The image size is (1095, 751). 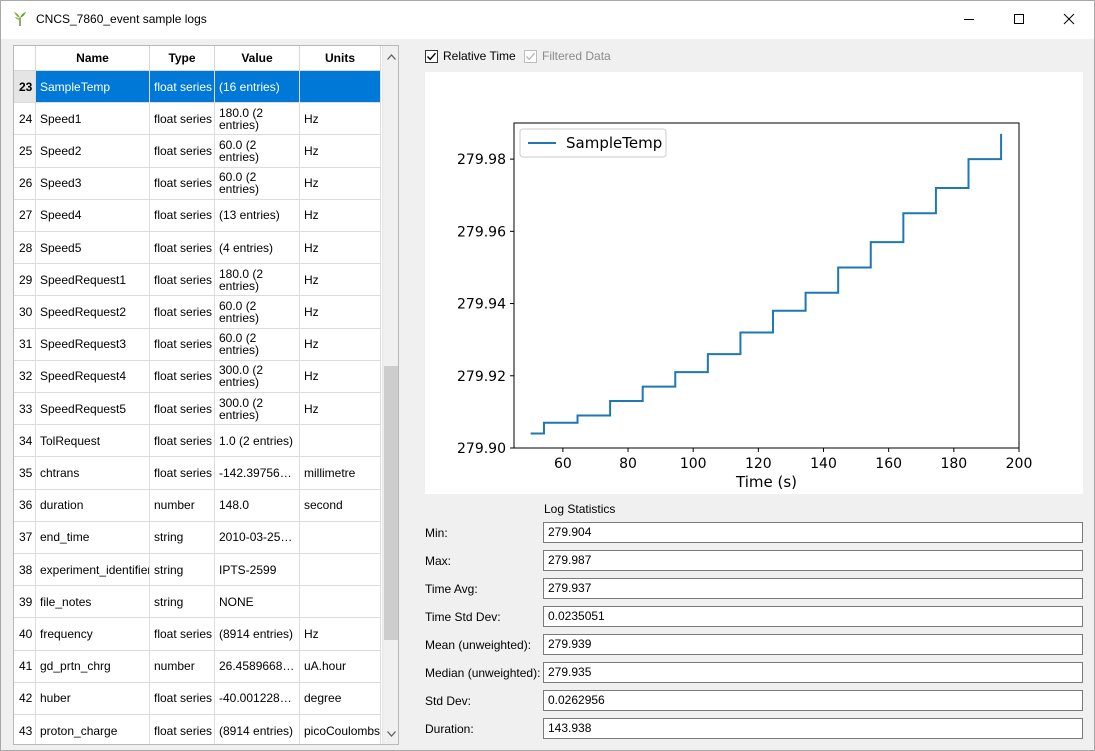 What do you see at coordinates (25, 505) in the screenshot?
I see `row-number: 36` at bounding box center [25, 505].